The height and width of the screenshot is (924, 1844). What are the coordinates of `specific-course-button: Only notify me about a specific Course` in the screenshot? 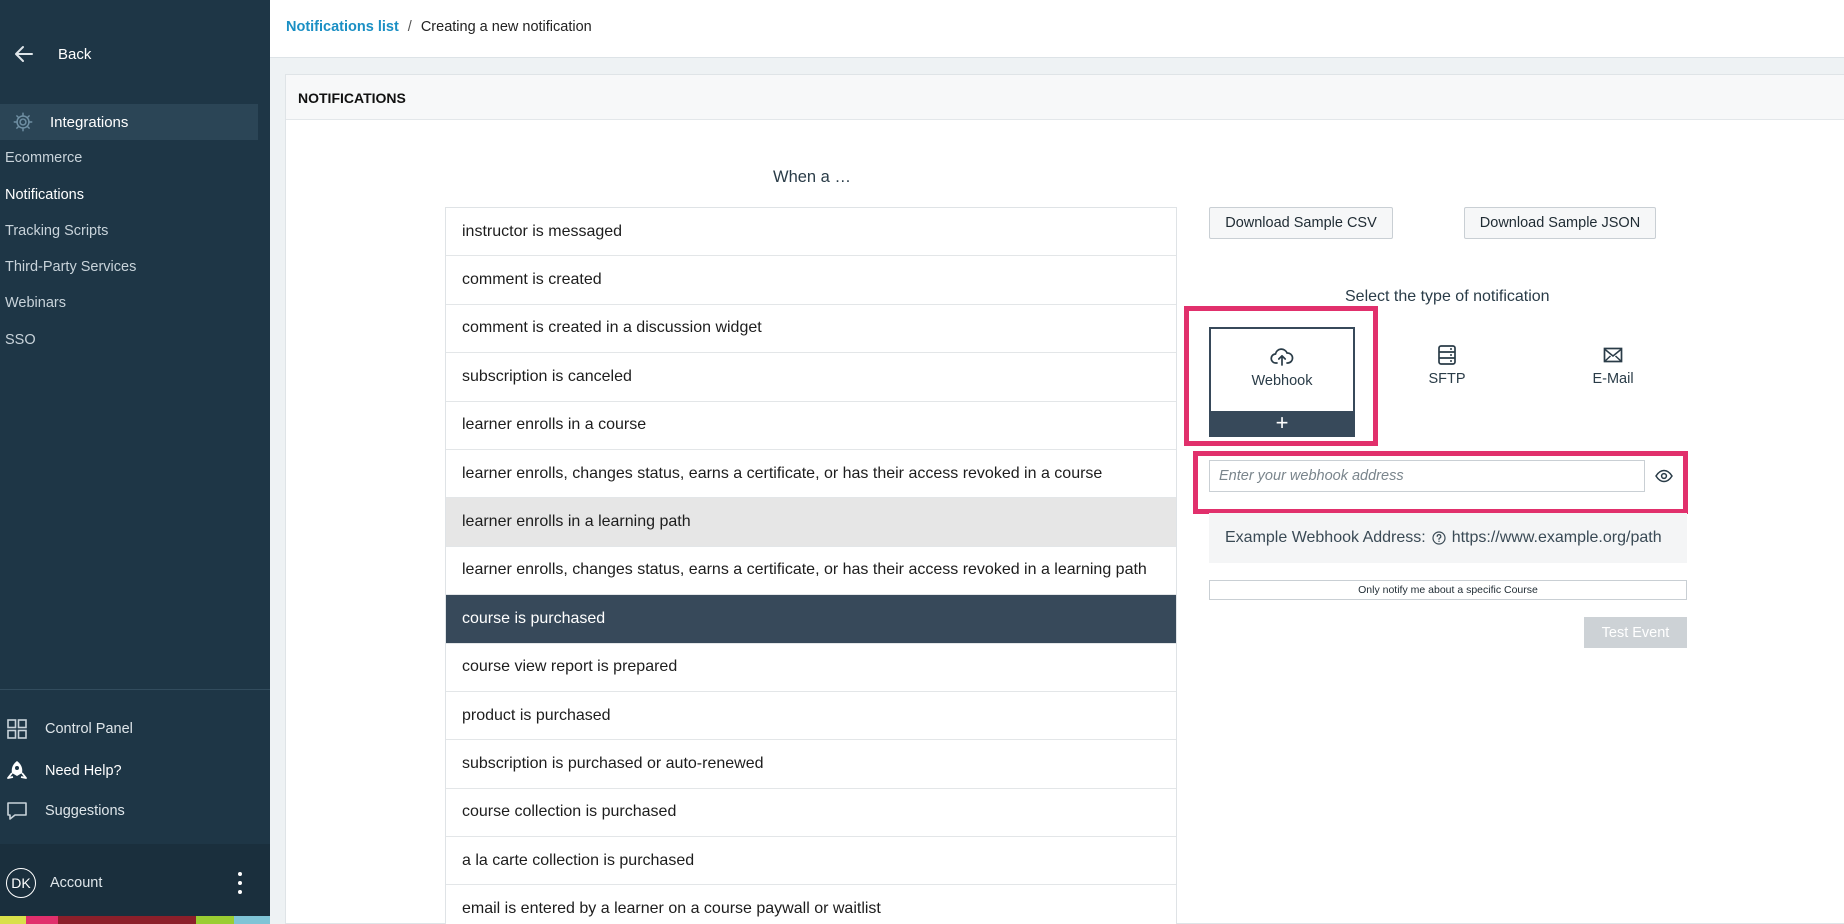 It's located at (1448, 590).